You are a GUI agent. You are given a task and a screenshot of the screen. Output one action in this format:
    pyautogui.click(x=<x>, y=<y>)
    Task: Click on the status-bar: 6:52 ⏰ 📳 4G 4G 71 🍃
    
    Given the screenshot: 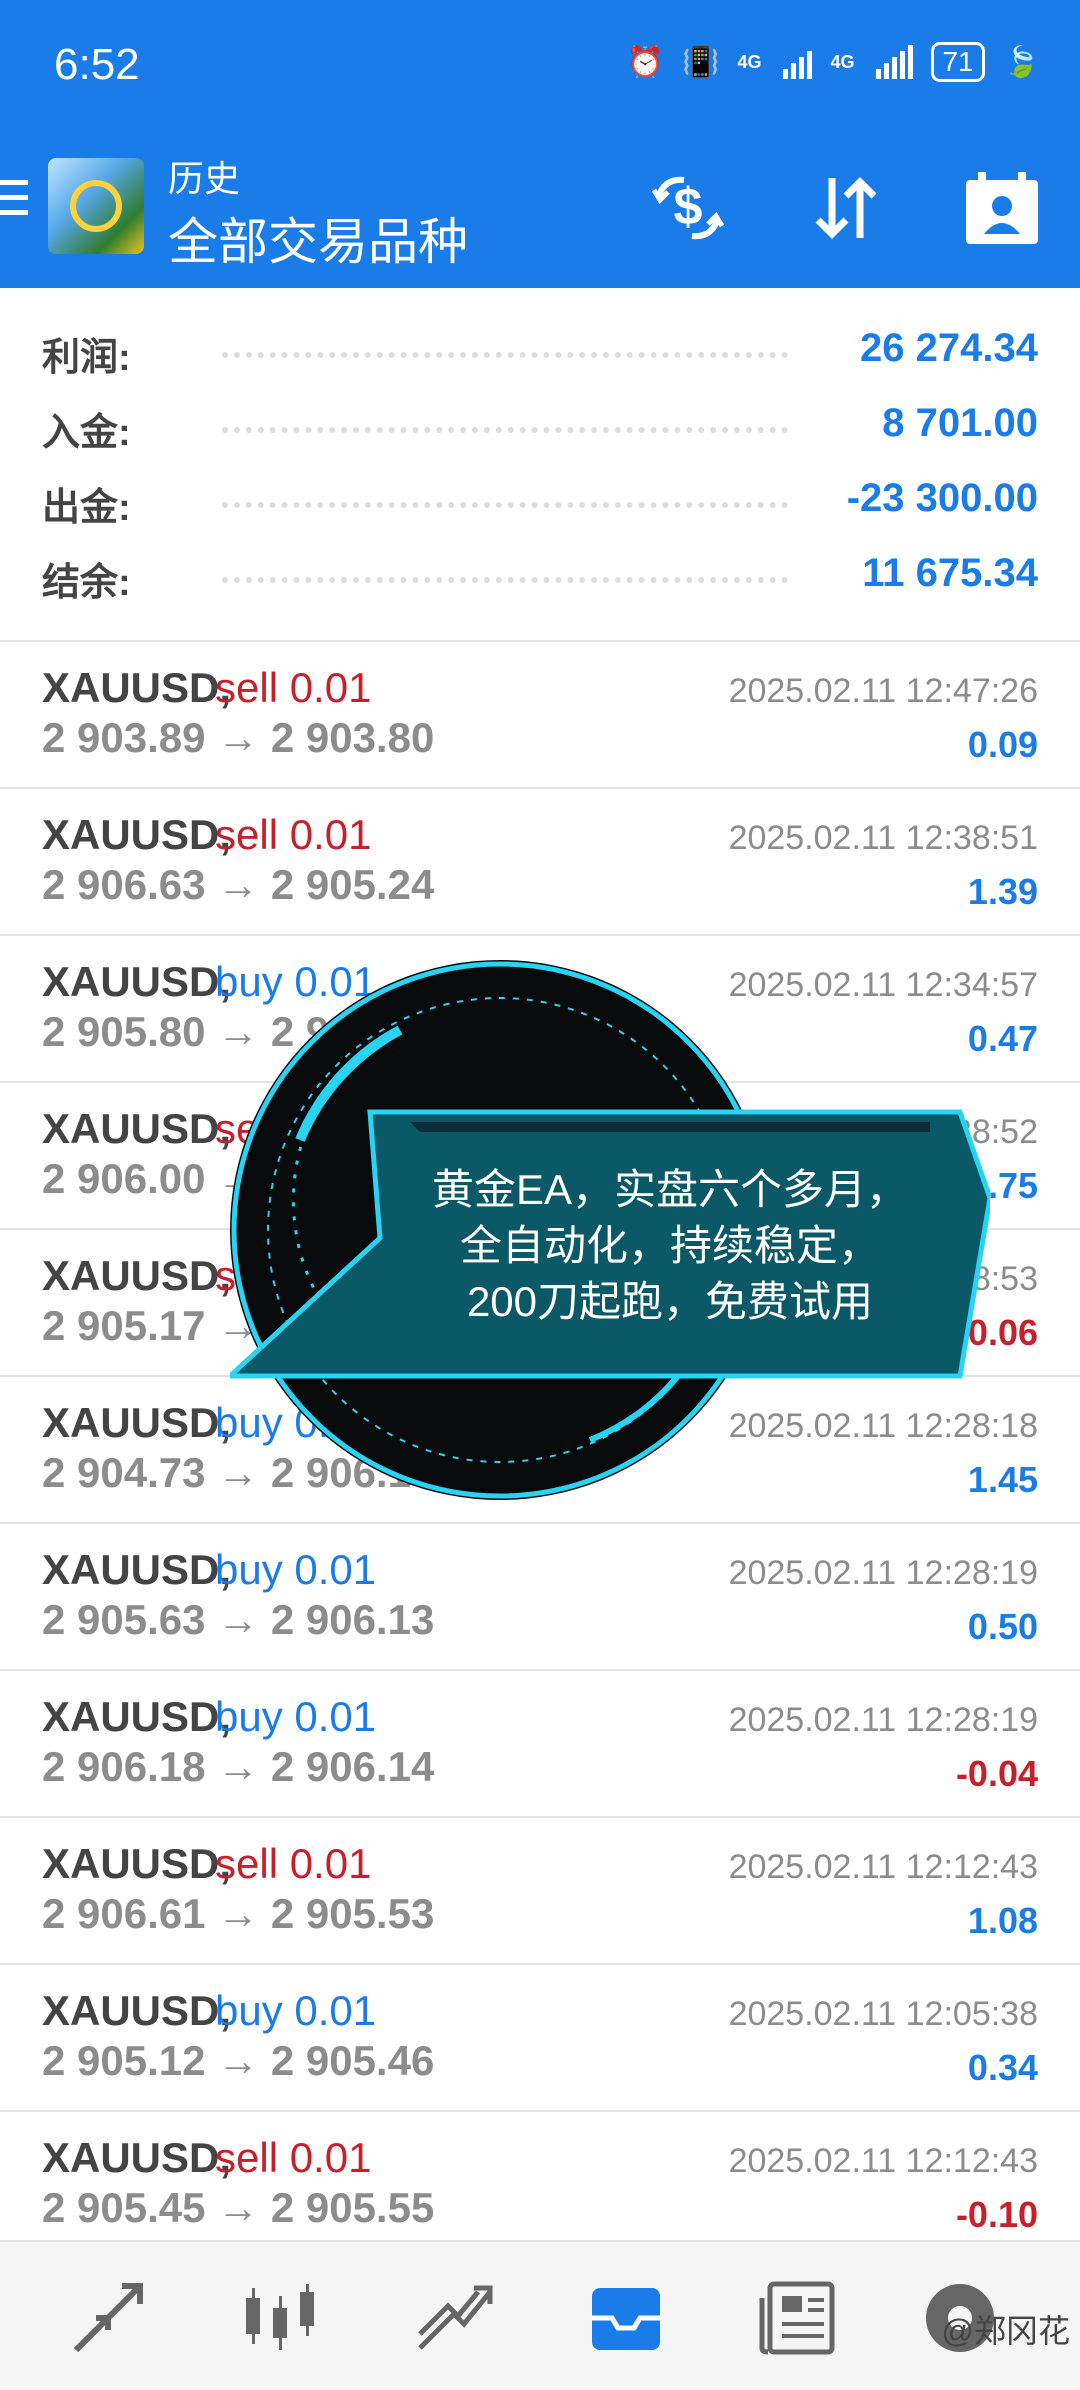 What is the action you would take?
    pyautogui.click(x=540, y=65)
    